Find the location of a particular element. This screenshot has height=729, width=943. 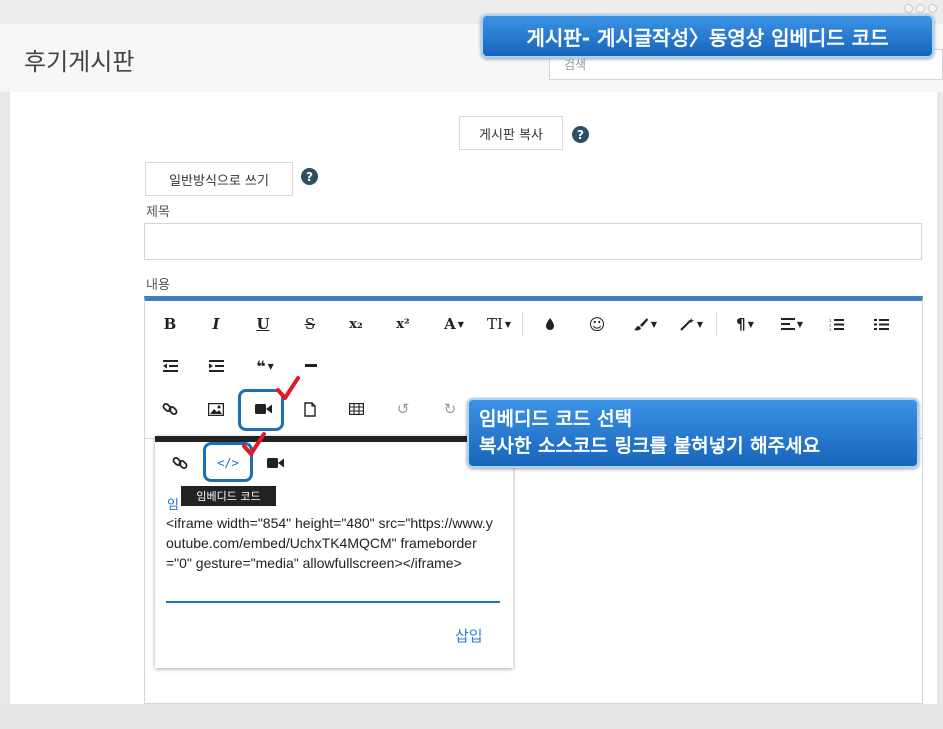

subscript-button: x₂ is located at coordinates (356, 324).